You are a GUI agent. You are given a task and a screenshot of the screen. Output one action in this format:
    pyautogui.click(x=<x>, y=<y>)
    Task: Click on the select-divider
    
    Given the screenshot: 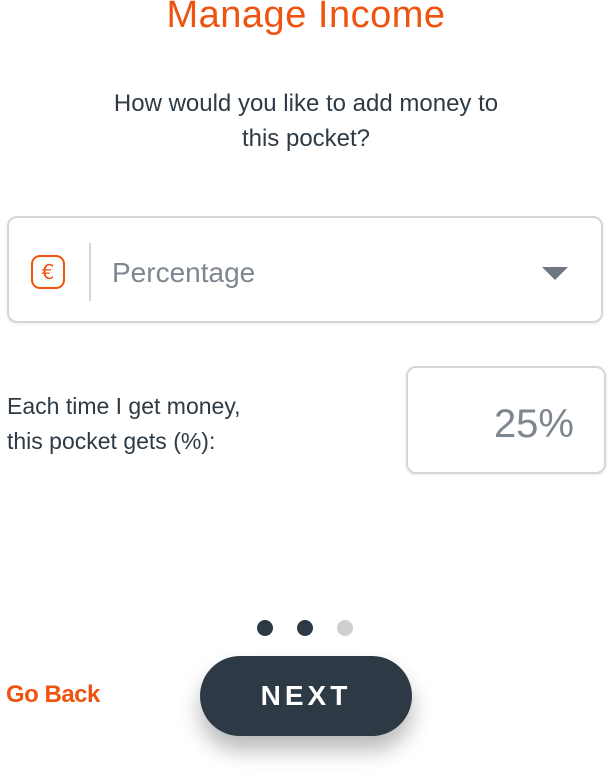 What is the action you would take?
    pyautogui.click(x=90, y=272)
    